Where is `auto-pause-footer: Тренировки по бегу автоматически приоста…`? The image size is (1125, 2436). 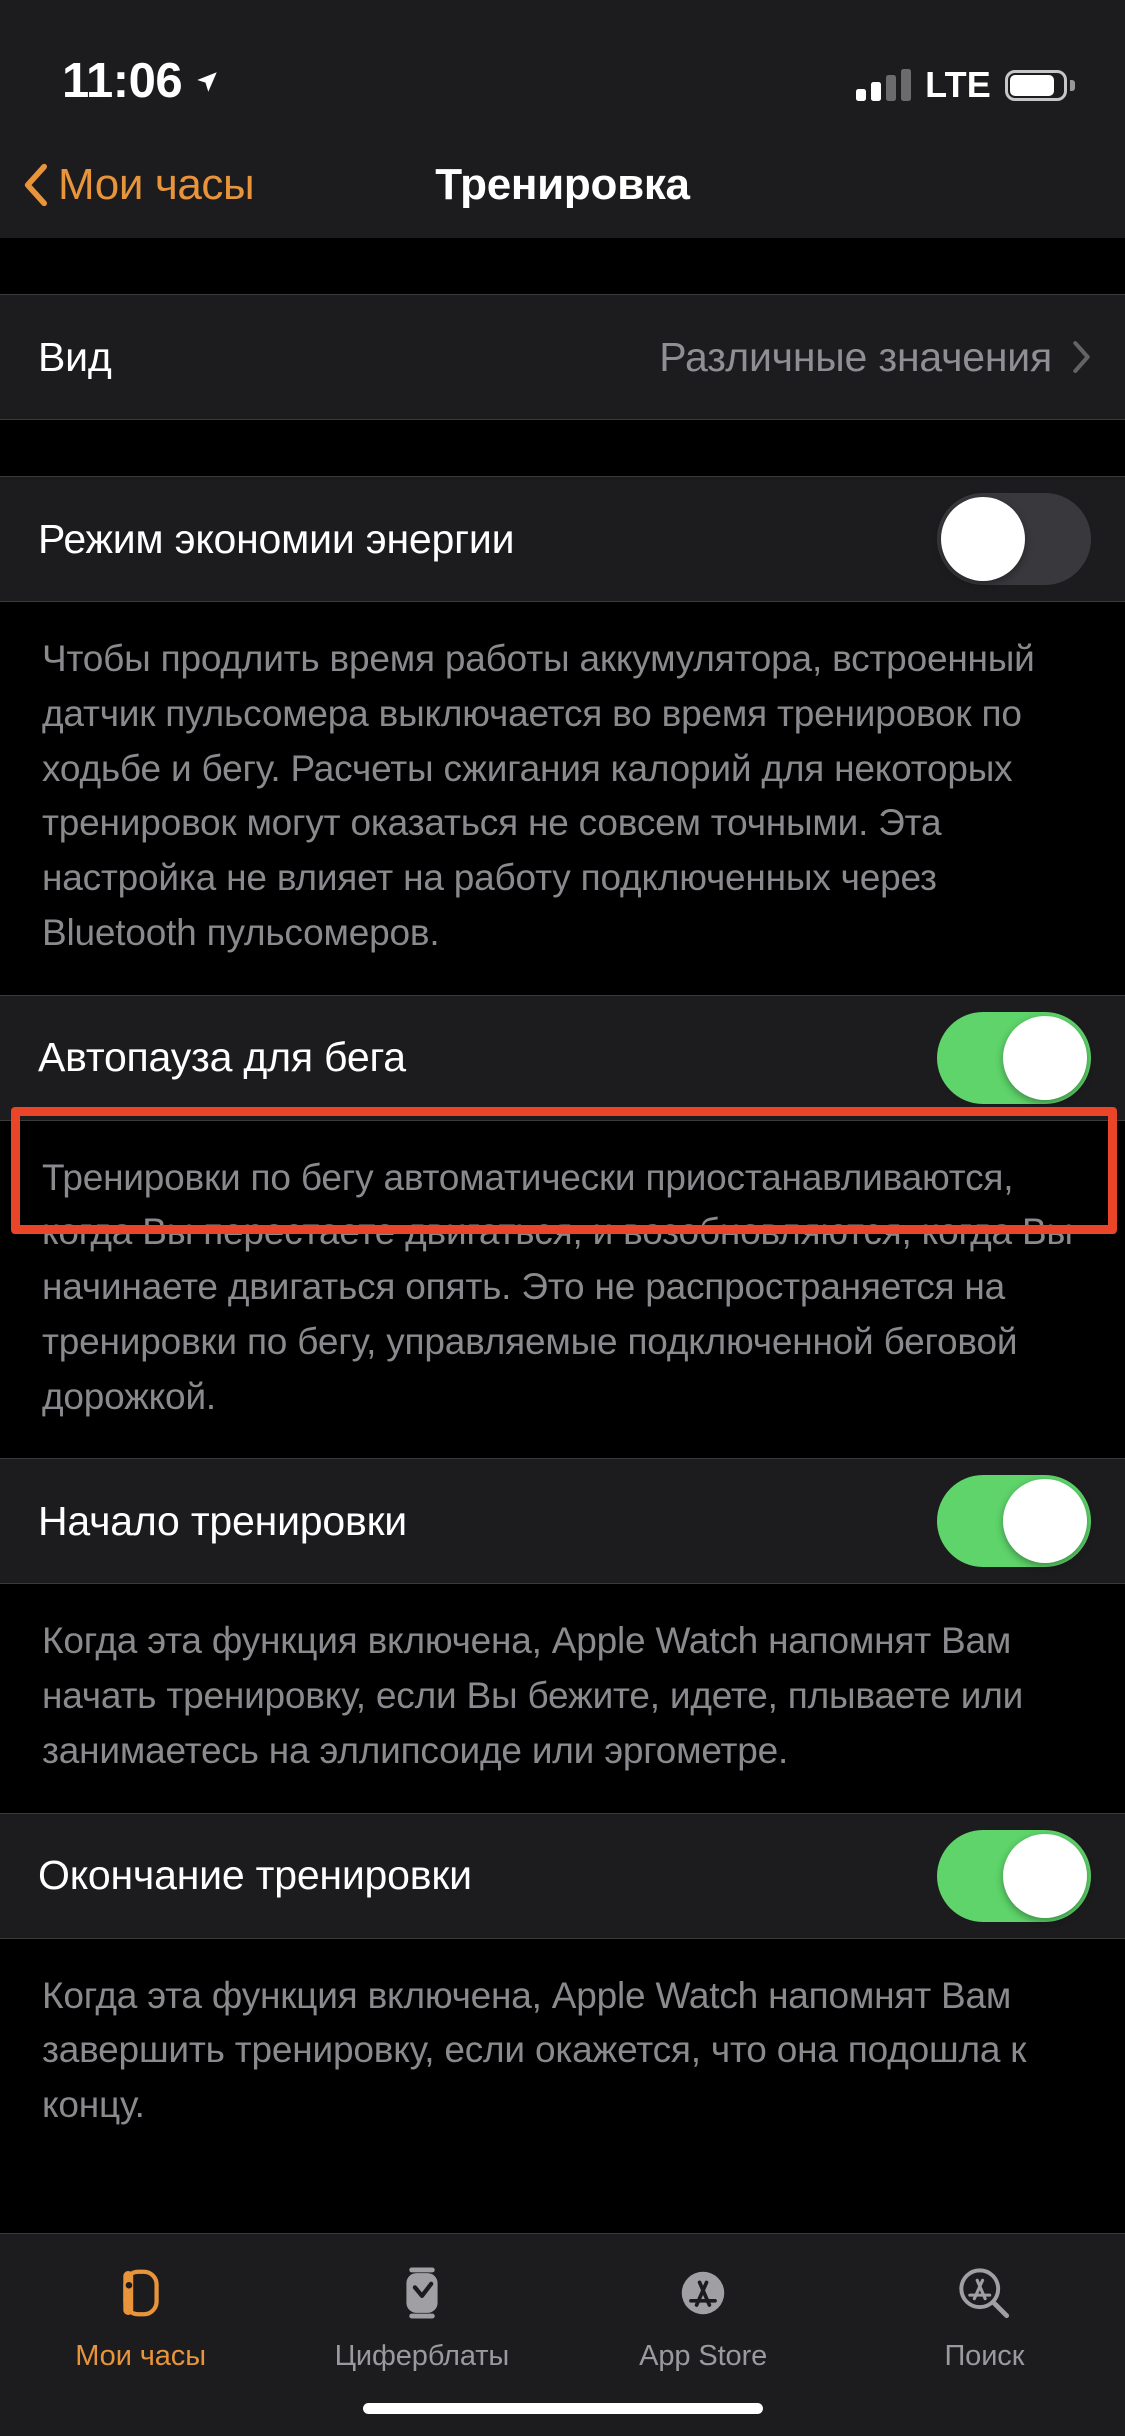
auto-pause-footer: Тренировки по бегу автоматически приоста… is located at coordinates (562, 1289).